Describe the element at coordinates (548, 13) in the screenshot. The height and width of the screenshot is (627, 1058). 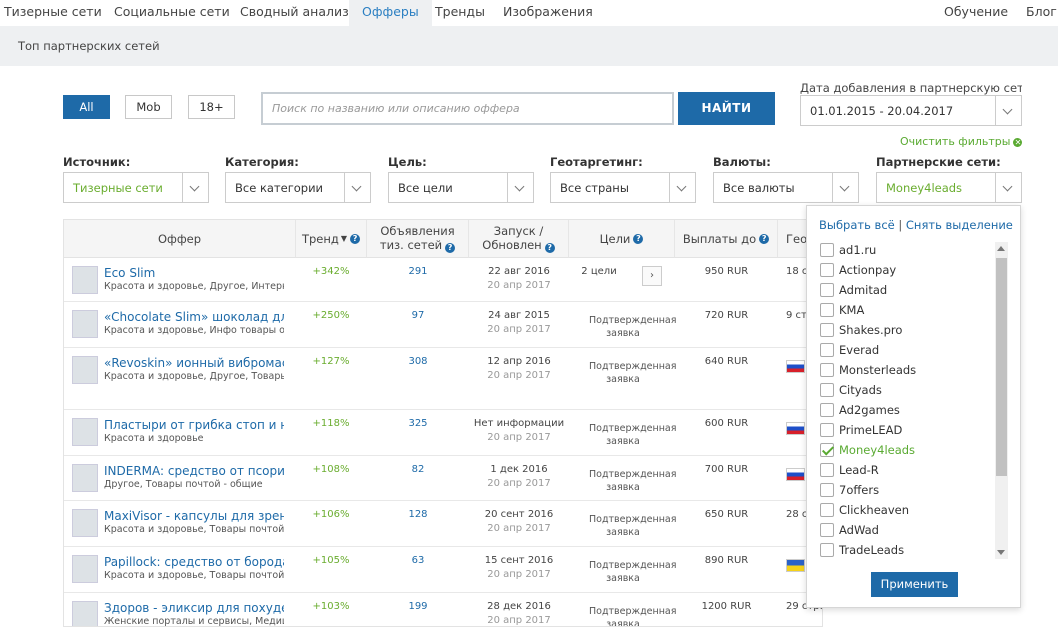
I see `nav-images: Изображения` at that location.